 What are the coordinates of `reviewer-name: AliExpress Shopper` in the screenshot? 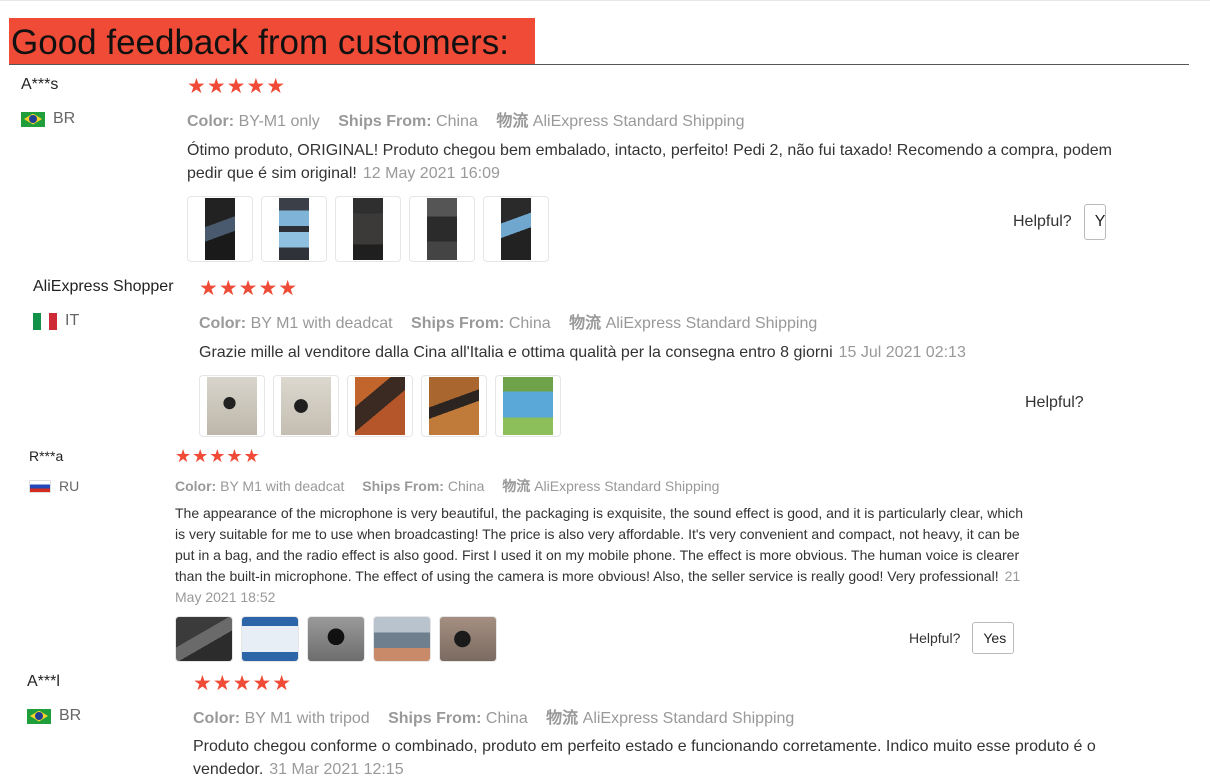 It's located at (103, 286).